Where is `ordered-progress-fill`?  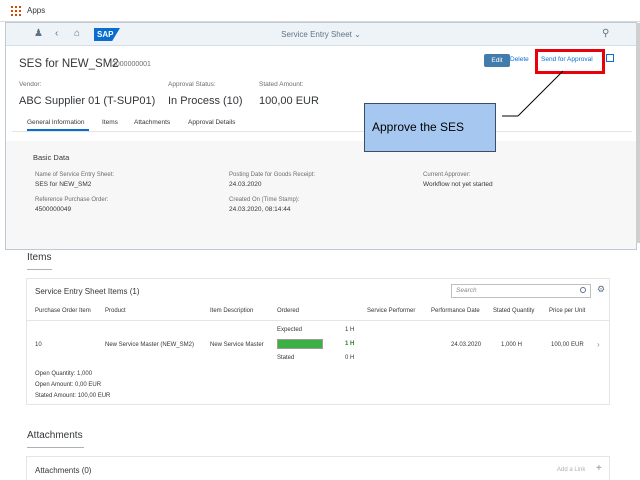 ordered-progress-fill is located at coordinates (300, 344).